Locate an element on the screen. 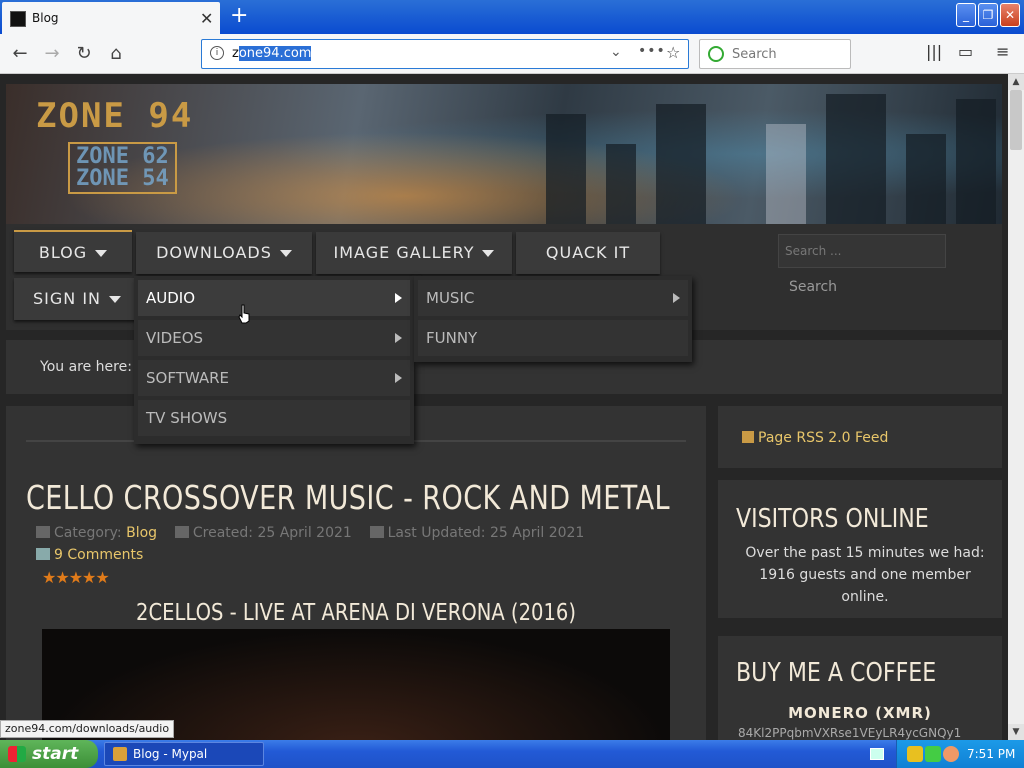  start-button: start is located at coordinates (49, 754).